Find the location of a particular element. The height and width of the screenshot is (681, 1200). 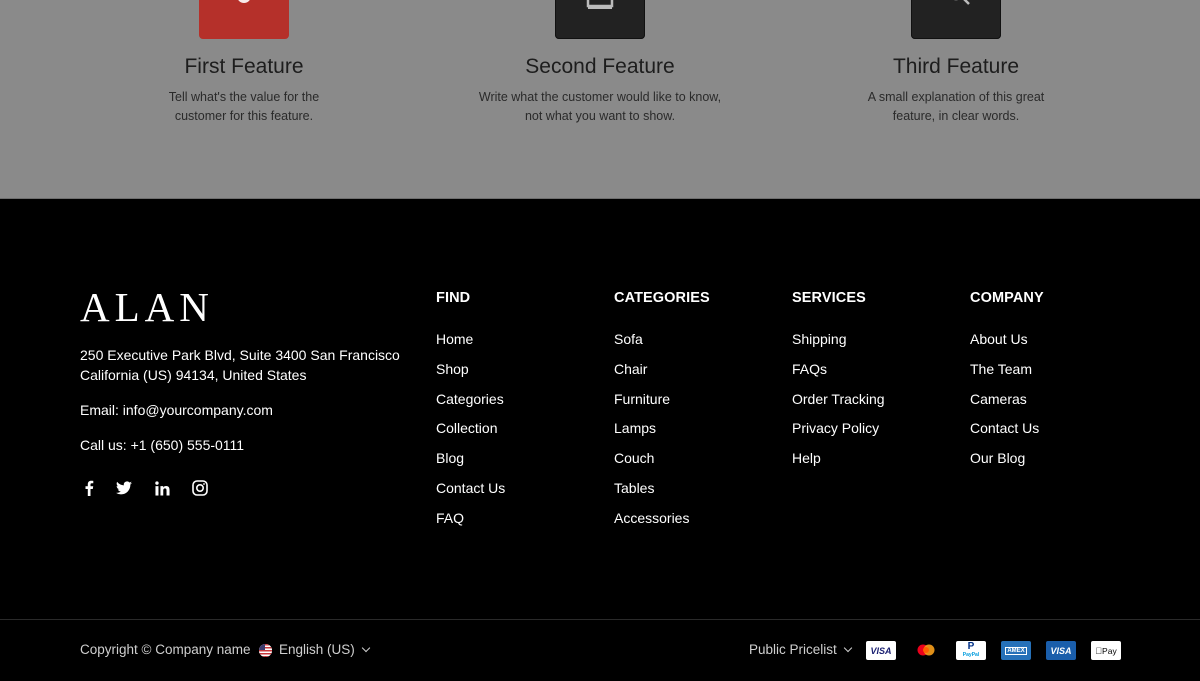

column-heading: COMPANY is located at coordinates (1007, 298).